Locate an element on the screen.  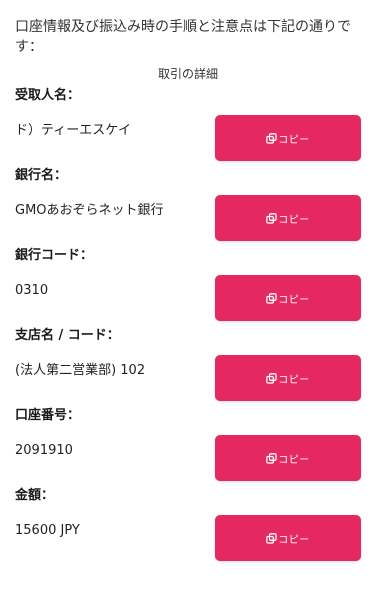
field-account-number: 口座番号： 2091910 コピー is located at coordinates (188, 444).